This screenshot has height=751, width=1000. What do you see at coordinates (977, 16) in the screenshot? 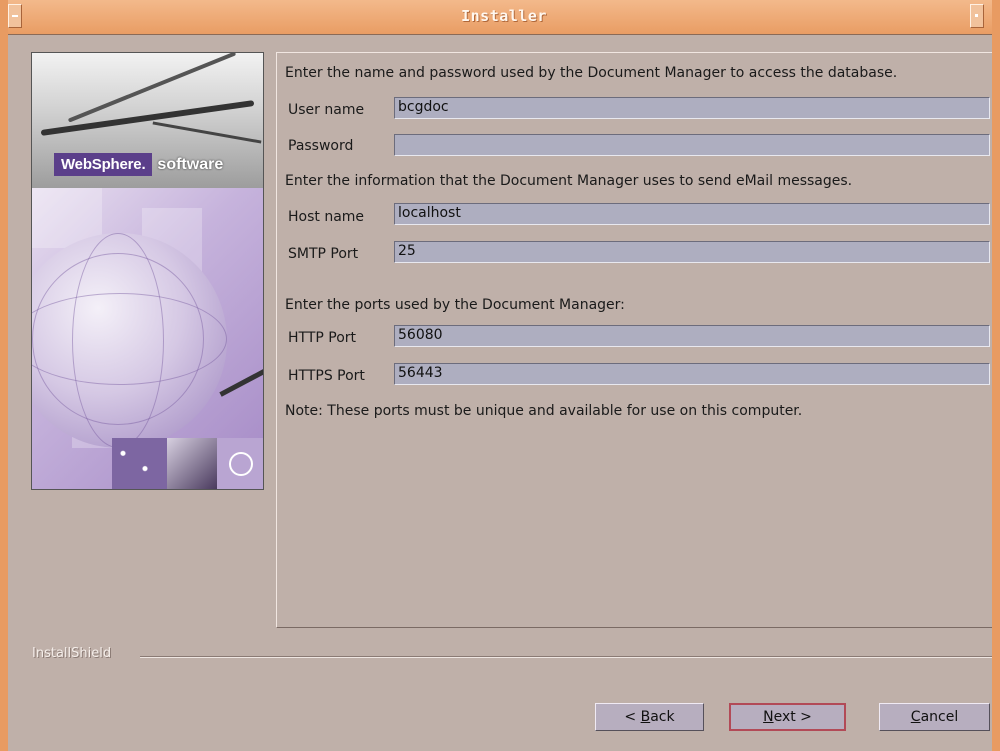
I see `window-maximize-icon` at bounding box center [977, 16].